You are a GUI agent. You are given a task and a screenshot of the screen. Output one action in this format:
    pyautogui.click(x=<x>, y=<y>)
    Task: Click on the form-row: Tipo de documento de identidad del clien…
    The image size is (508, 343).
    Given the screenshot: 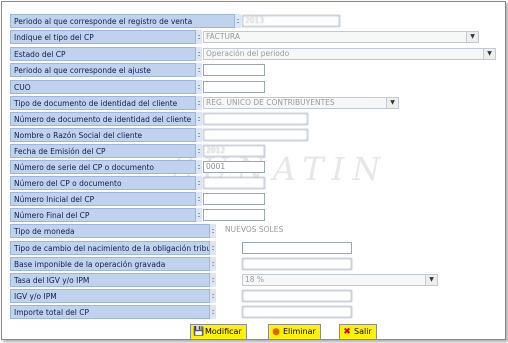 What is the action you would take?
    pyautogui.click(x=255, y=103)
    